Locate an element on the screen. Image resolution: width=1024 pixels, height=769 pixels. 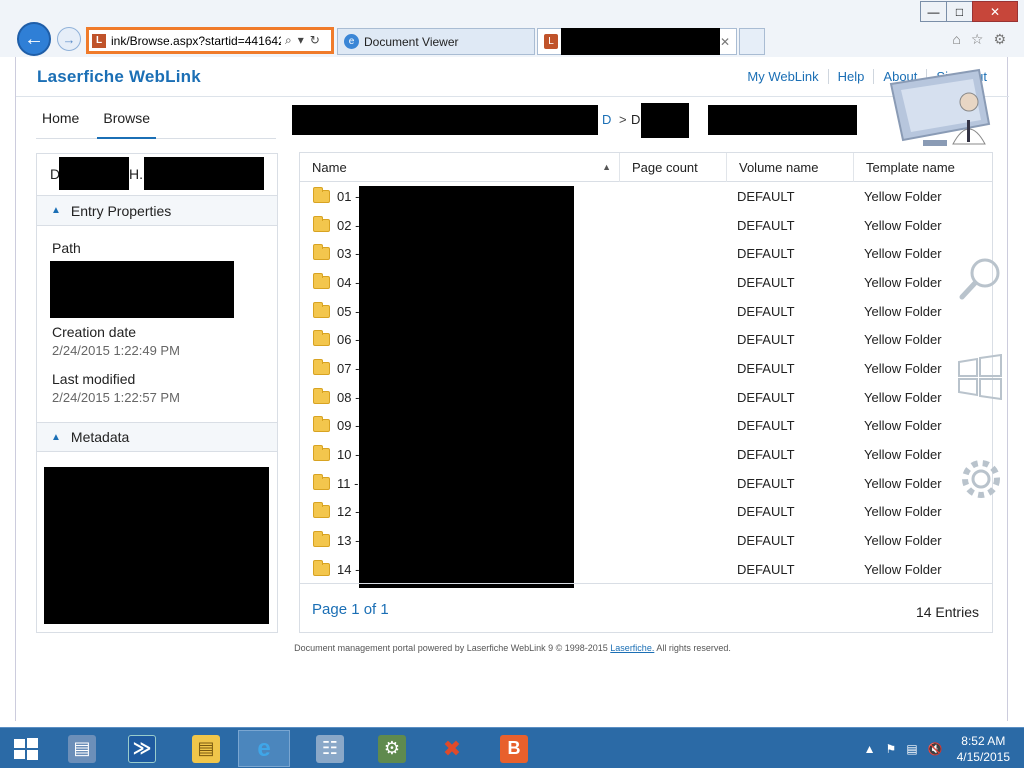
tab-active-weblink: L ✕ is located at coordinates (637, 41).